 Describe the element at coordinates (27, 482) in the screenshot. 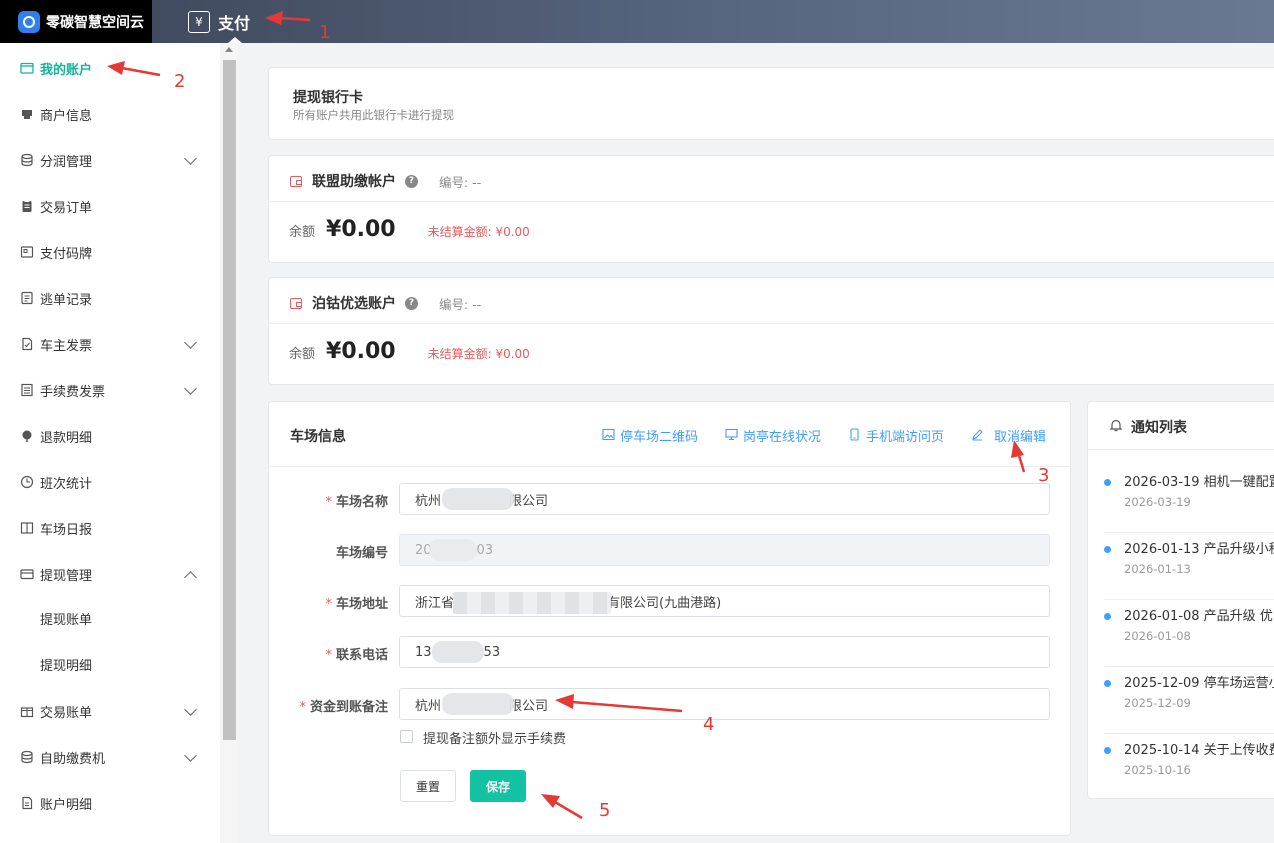

I see `clock-icon` at that location.